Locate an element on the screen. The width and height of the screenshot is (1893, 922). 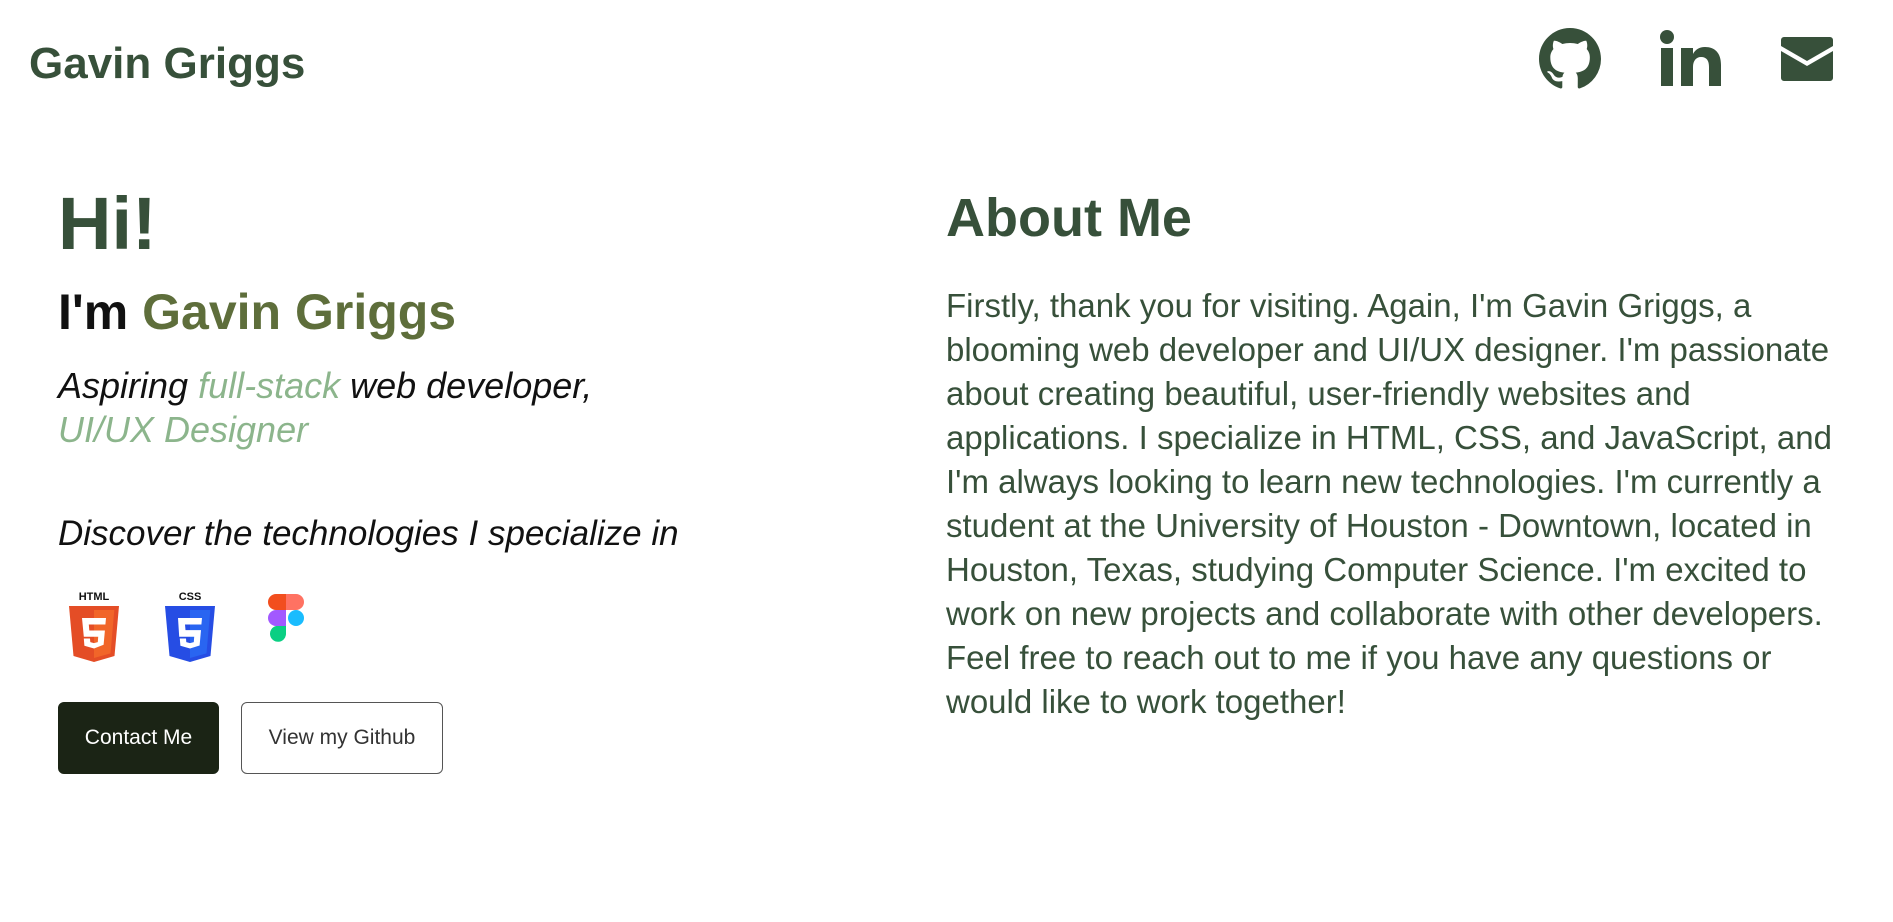
intro-heading: I'm Gavin Griggs is located at coordinates (468, 312).